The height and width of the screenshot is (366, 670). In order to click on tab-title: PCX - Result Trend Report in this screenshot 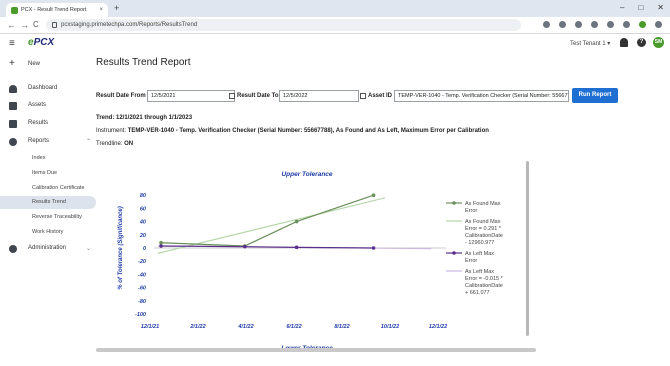, I will do `click(54, 10)`.